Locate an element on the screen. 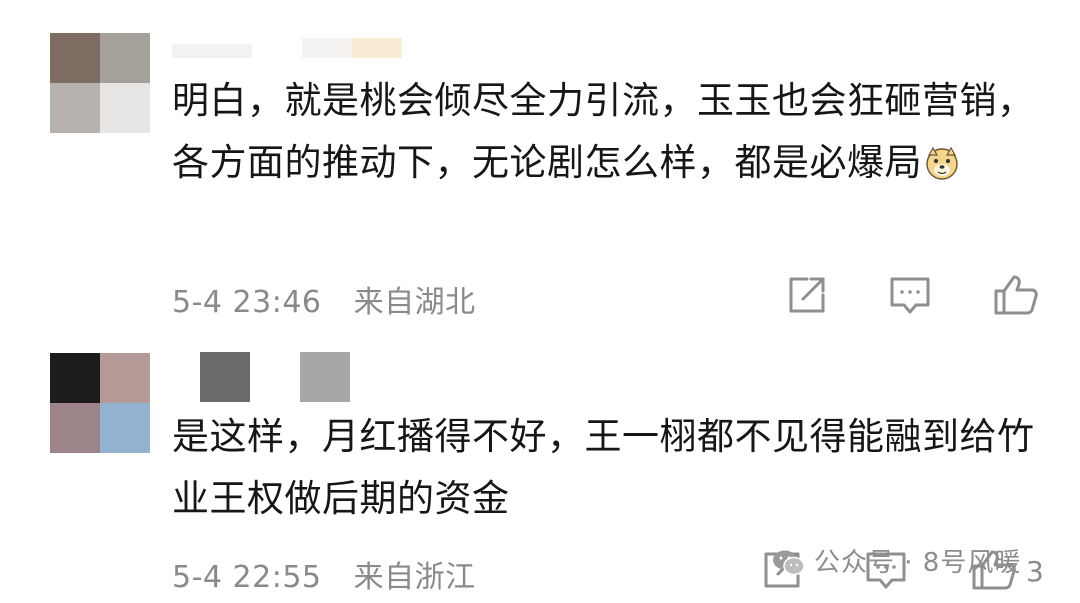 The height and width of the screenshot is (603, 1080). comment-meta: 5-4 22:55 来自浙江 is located at coordinates (324, 574).